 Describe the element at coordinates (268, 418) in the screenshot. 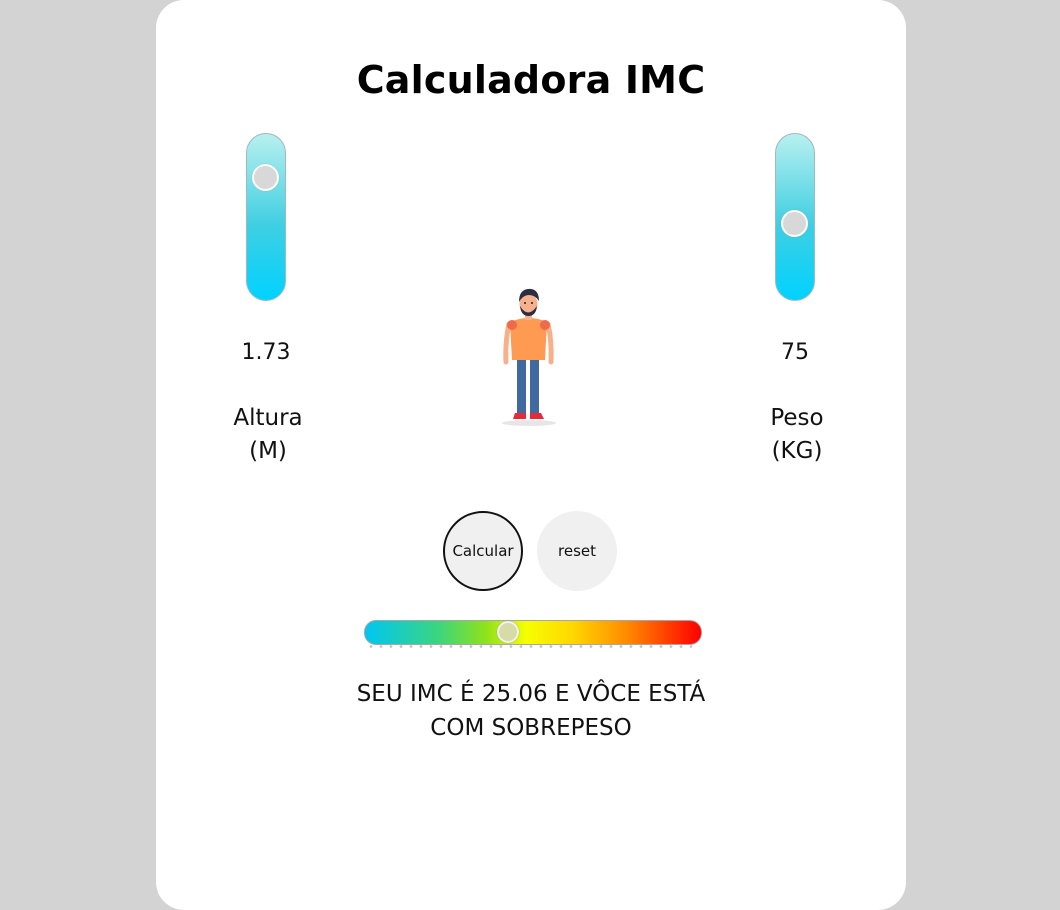

I see `height-label-name: Altura` at that location.